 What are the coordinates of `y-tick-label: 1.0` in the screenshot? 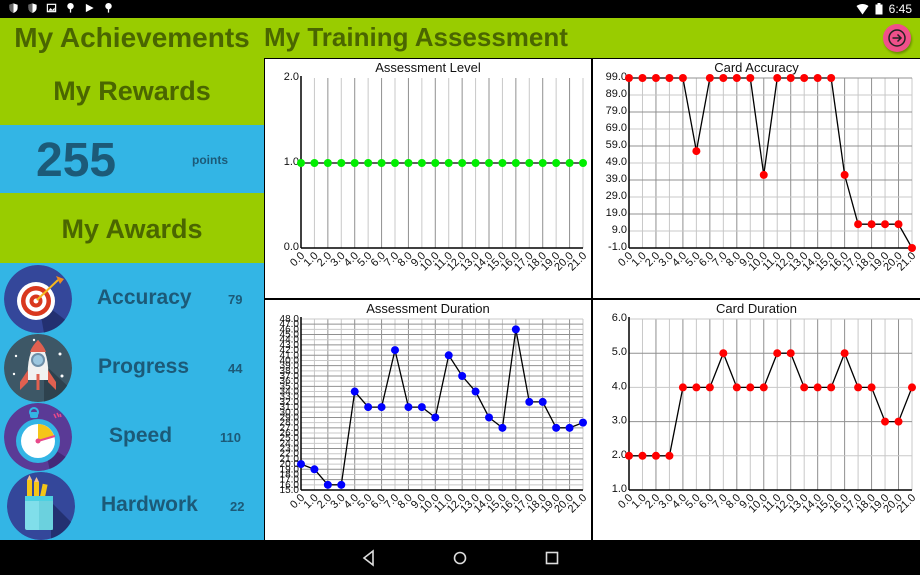 It's located at (291, 162).